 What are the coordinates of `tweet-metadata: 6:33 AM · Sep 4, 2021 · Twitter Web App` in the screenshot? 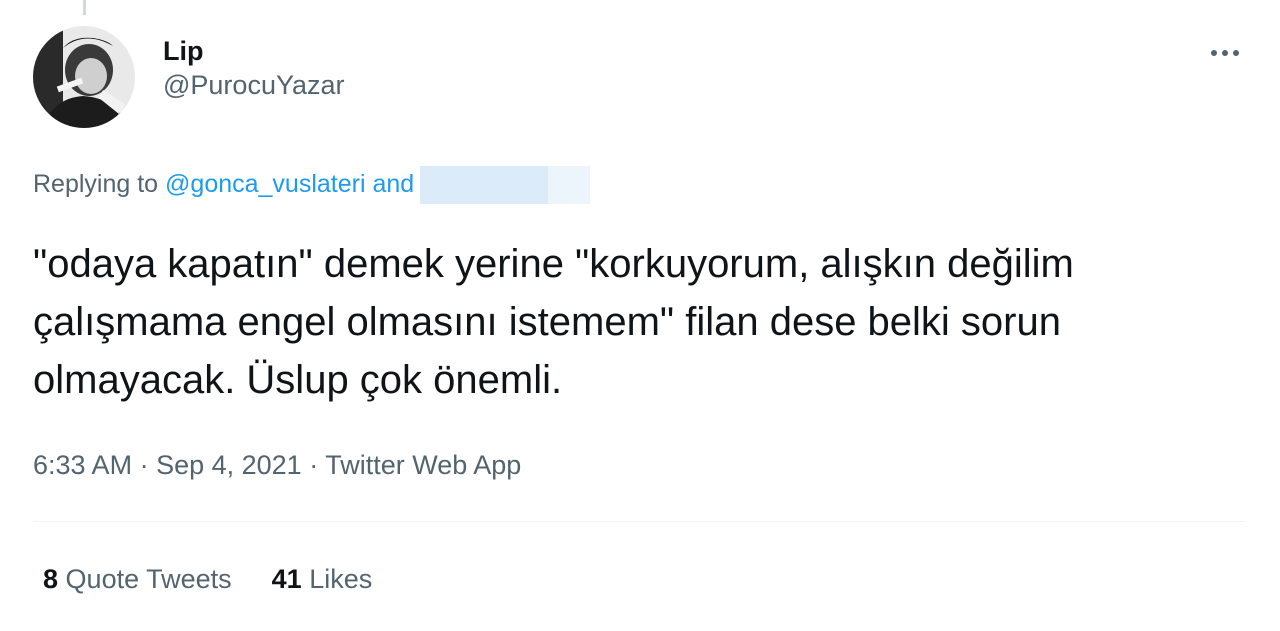 It's located at (277, 465).